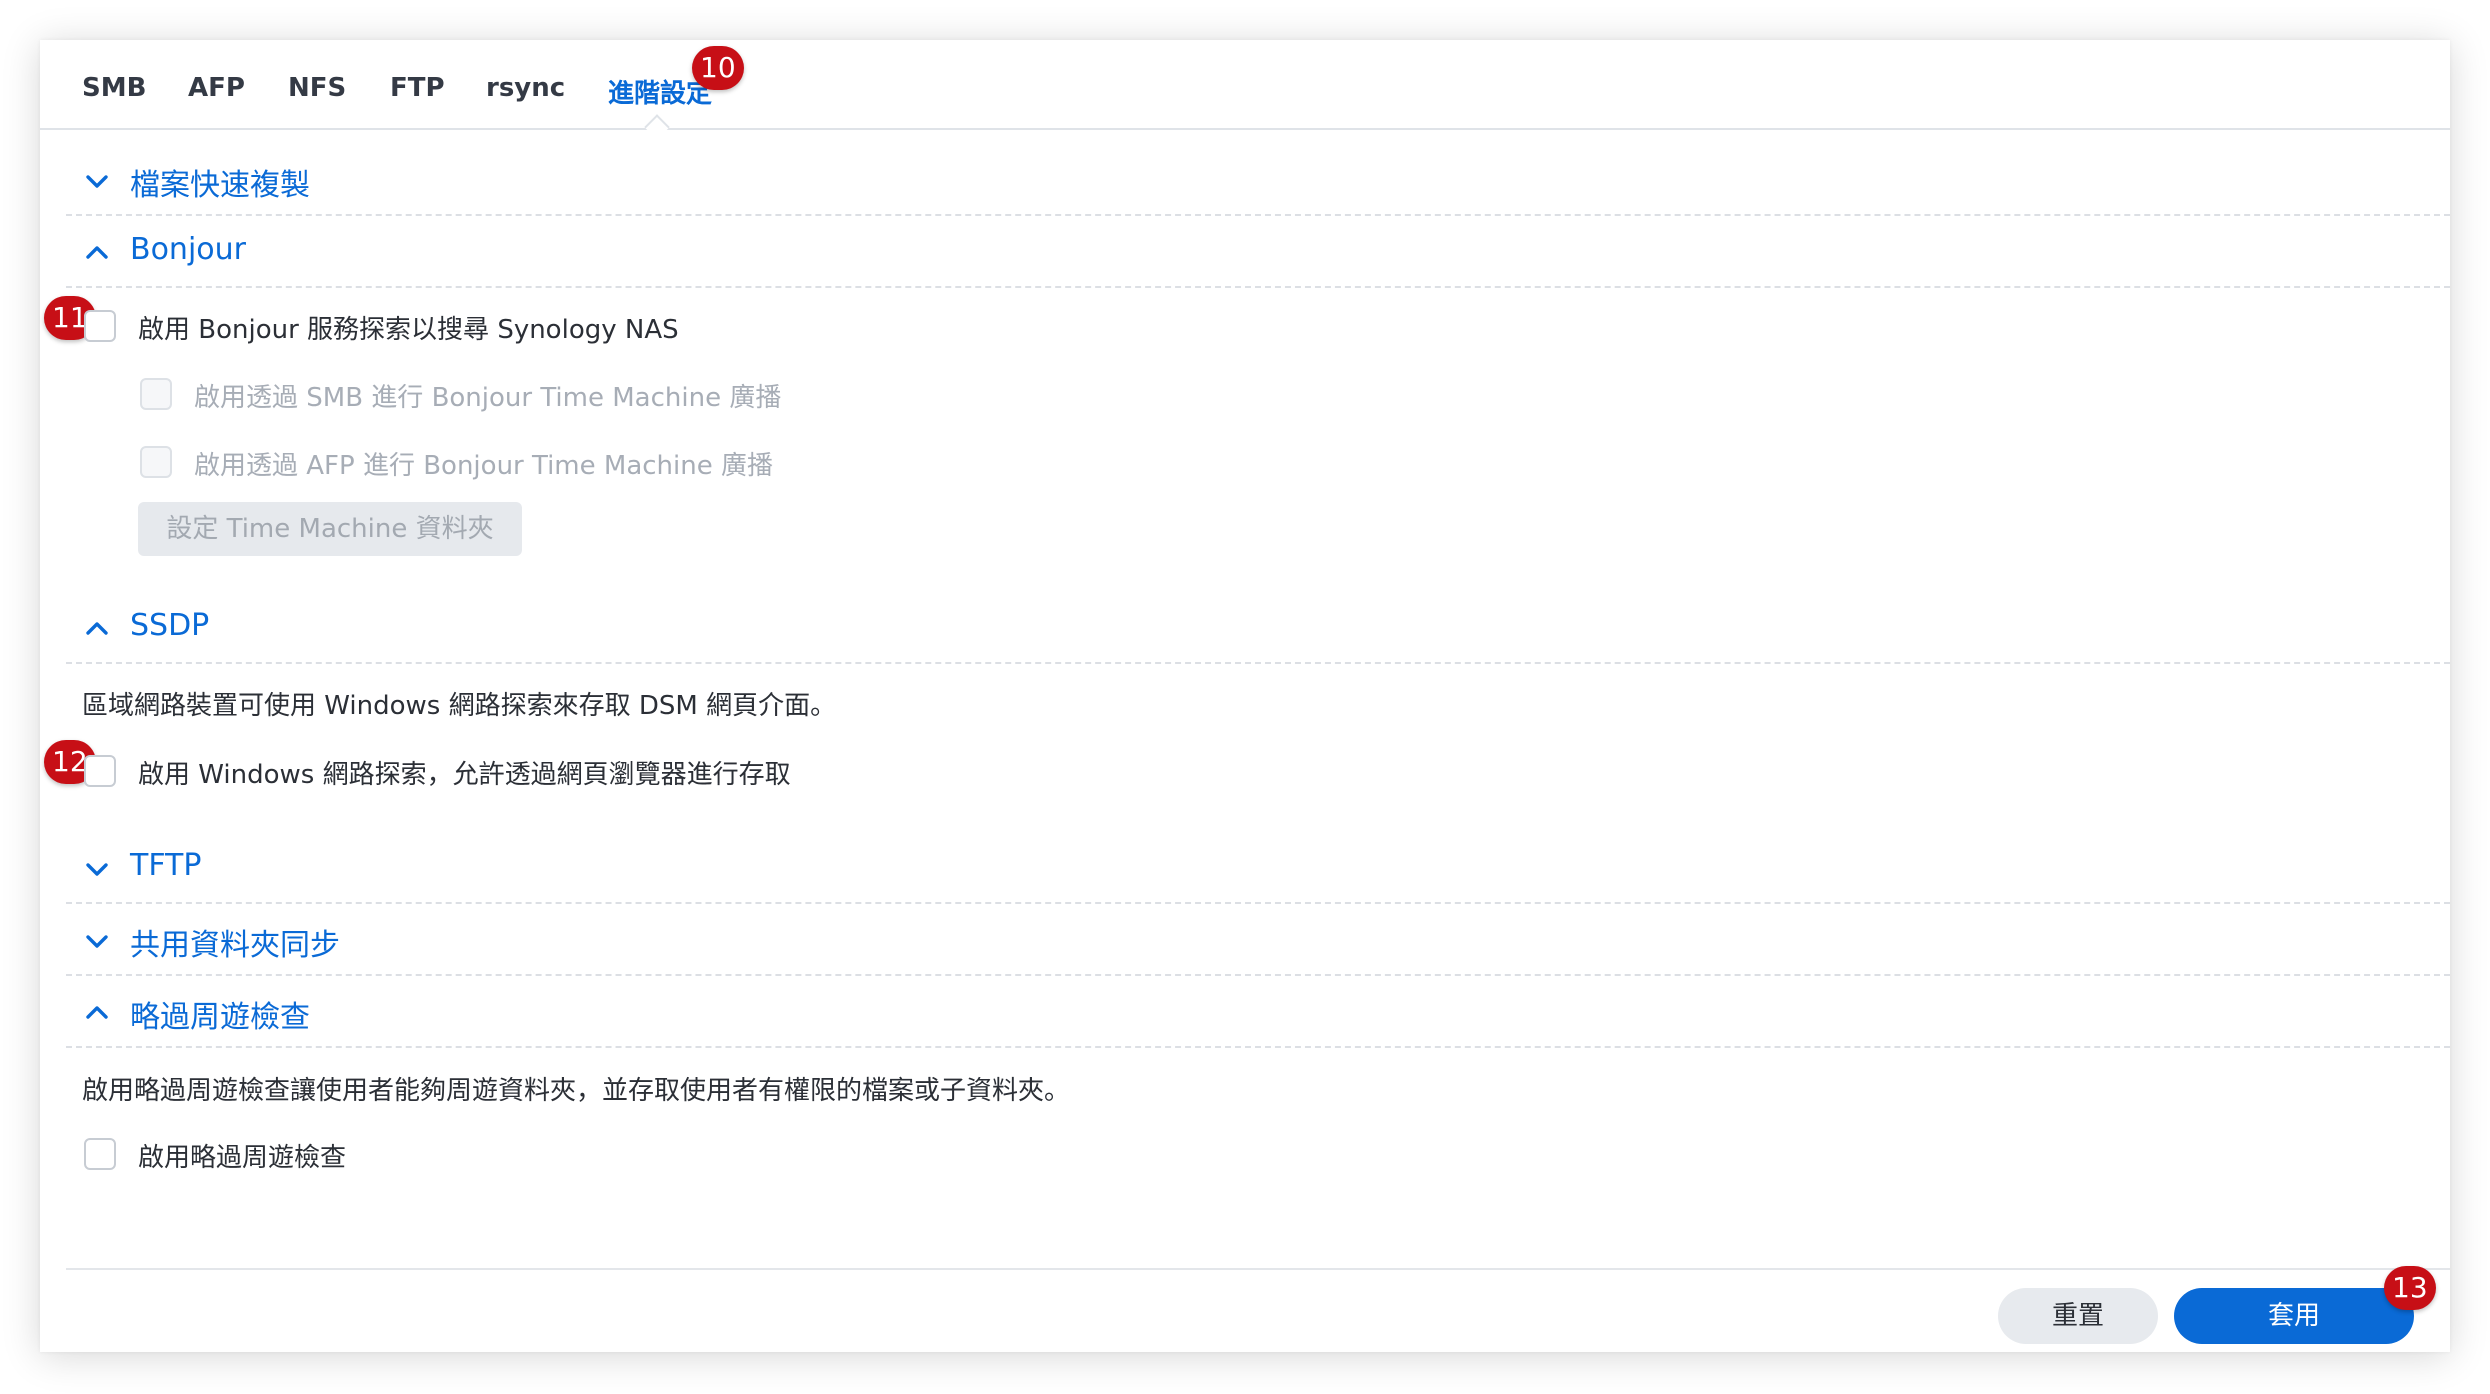 The image size is (2490, 1394). Describe the element at coordinates (100, 1154) in the screenshot. I see `bypass-traverse-checkbox` at that location.